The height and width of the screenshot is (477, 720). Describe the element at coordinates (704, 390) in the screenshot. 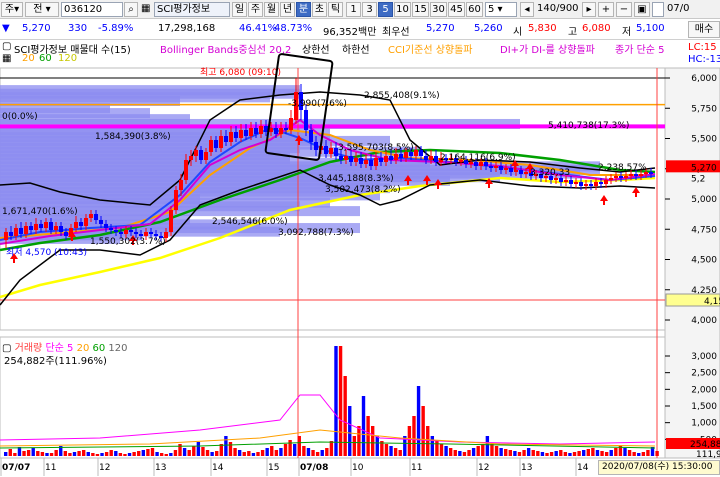

I see `volume-tick-label: 2,000` at that location.